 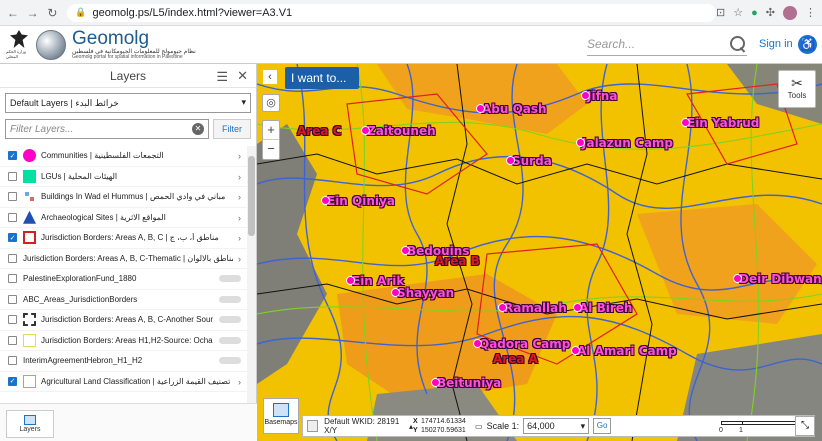 What do you see at coordinates (790, 12) in the screenshot?
I see `avatar` at bounding box center [790, 12].